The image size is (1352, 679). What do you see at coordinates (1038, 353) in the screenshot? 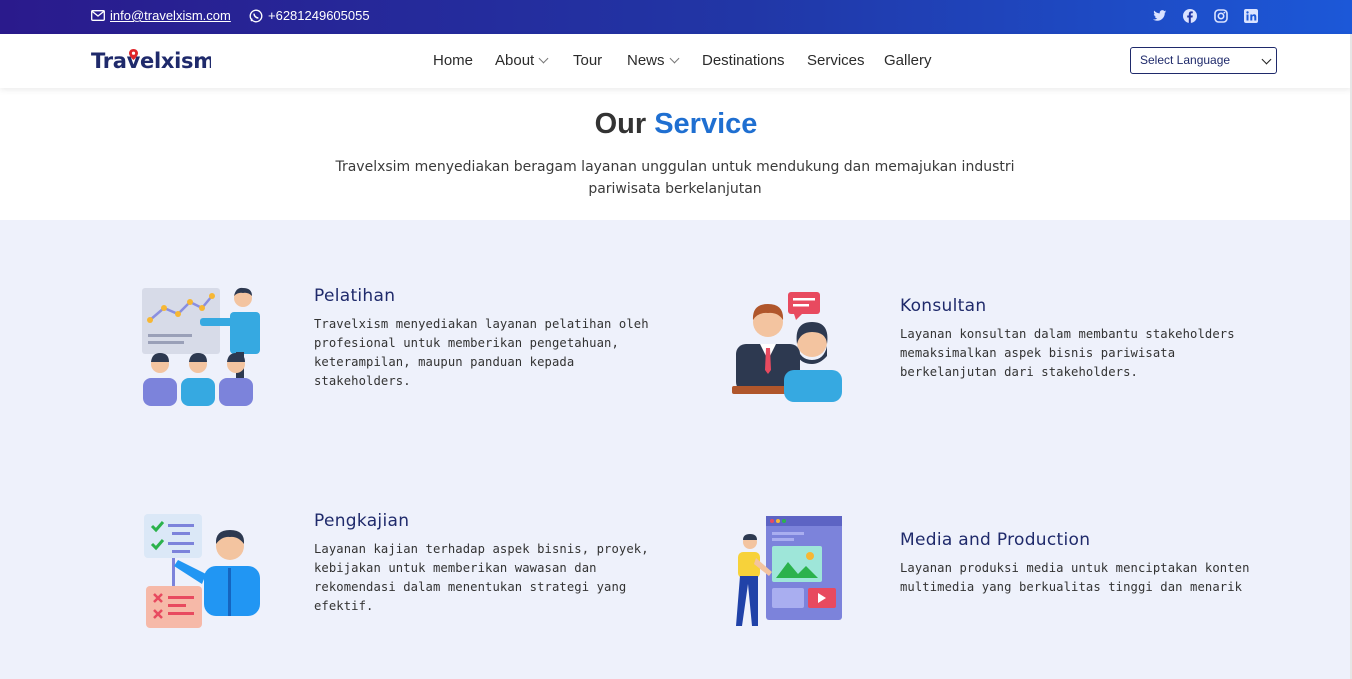
I see `desc-line: memaksimalkan aspek bisnis pariwisata` at bounding box center [1038, 353].